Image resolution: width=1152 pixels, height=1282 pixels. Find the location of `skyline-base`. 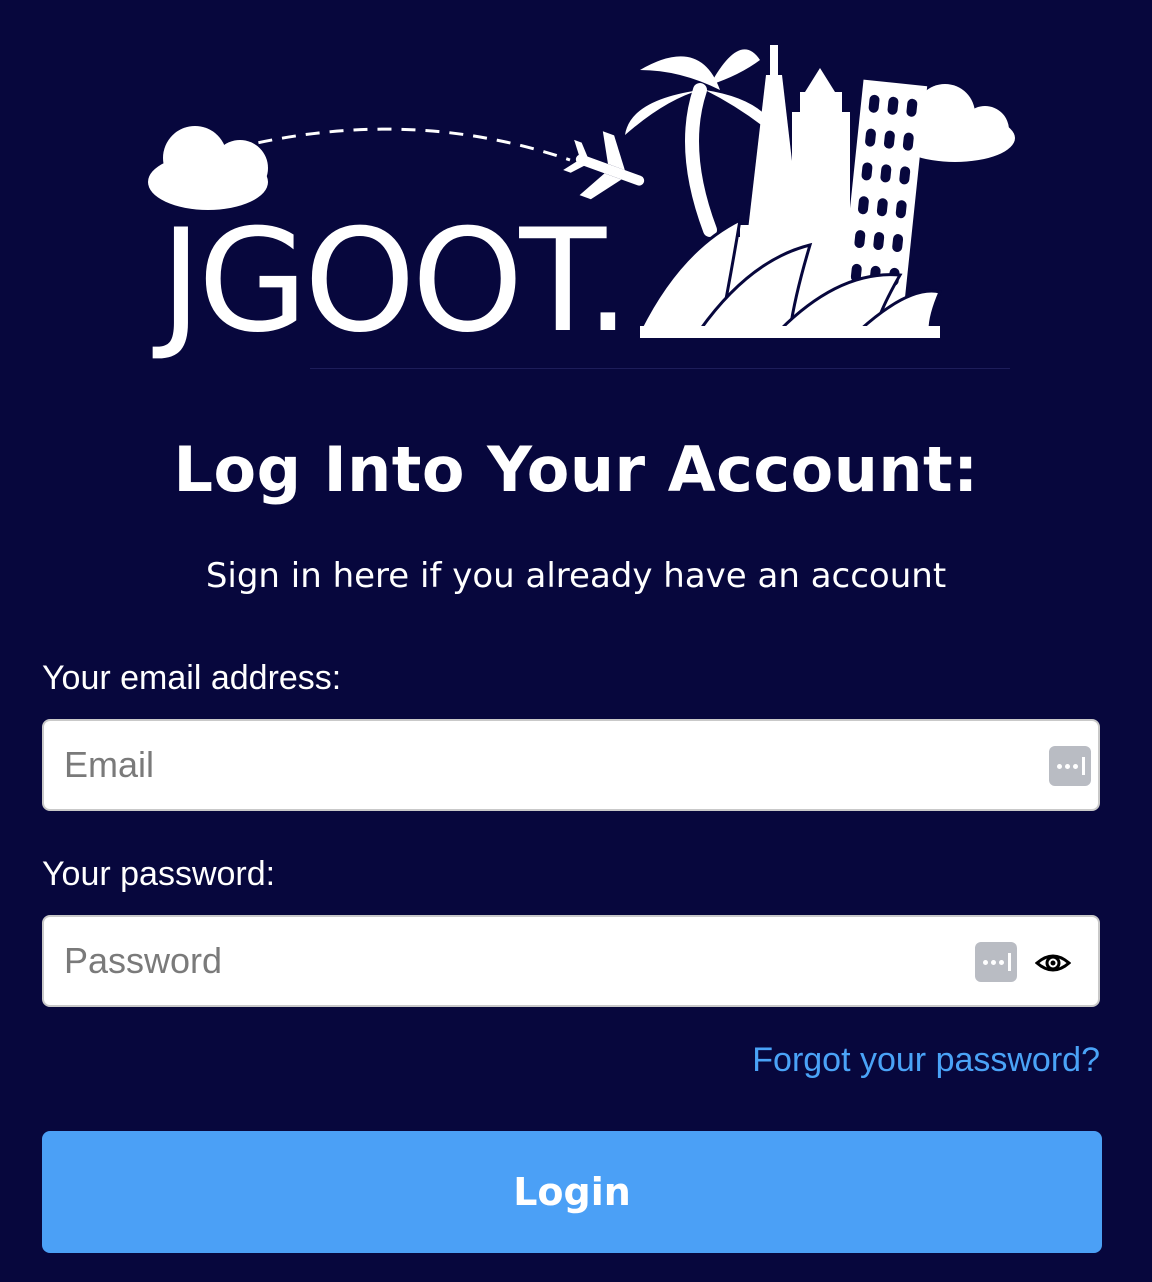

skyline-base is located at coordinates (790, 332).